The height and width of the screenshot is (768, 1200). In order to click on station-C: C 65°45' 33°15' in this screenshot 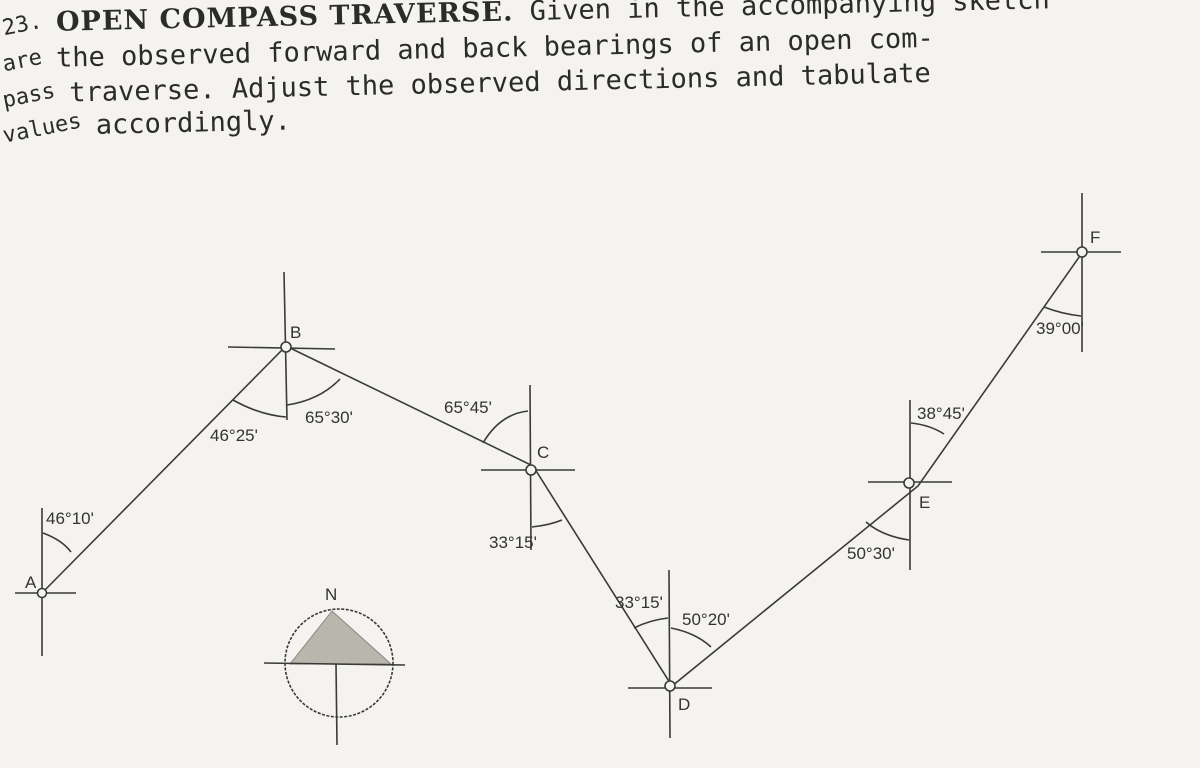, I will do `click(509, 468)`.